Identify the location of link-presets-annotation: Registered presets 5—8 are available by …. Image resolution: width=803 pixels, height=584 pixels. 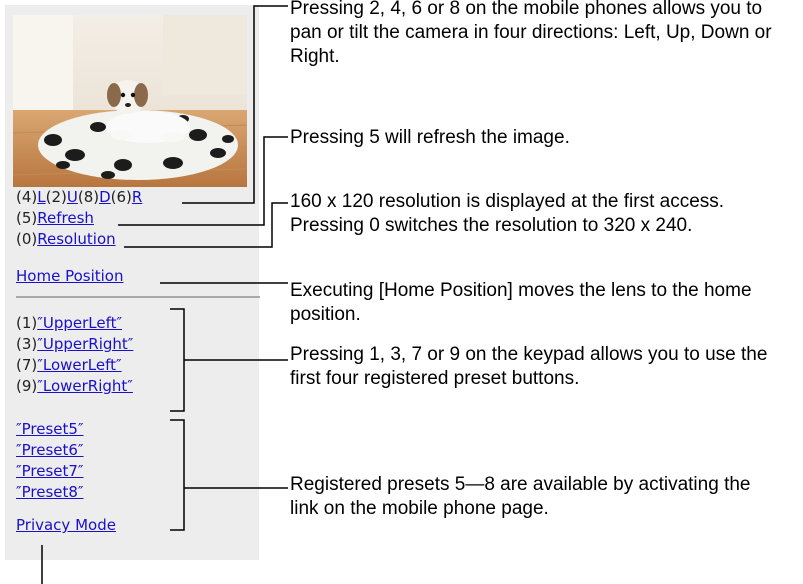
(520, 496).